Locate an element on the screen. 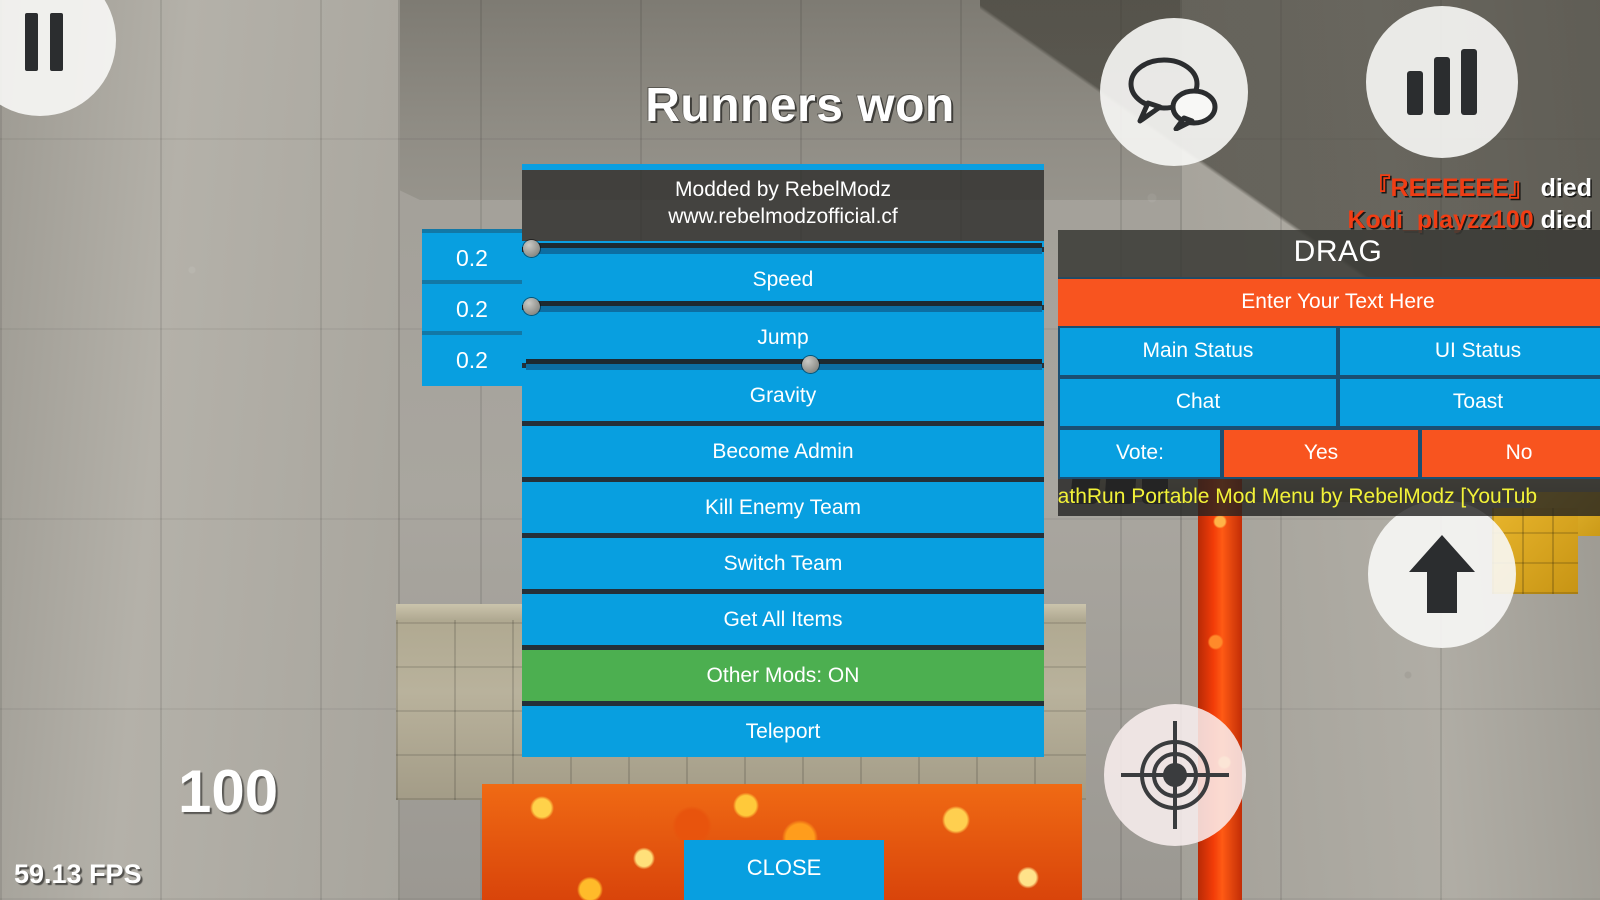 The height and width of the screenshot is (900, 1600). fps-counter: 59.13 FPS is located at coordinates (78, 874).